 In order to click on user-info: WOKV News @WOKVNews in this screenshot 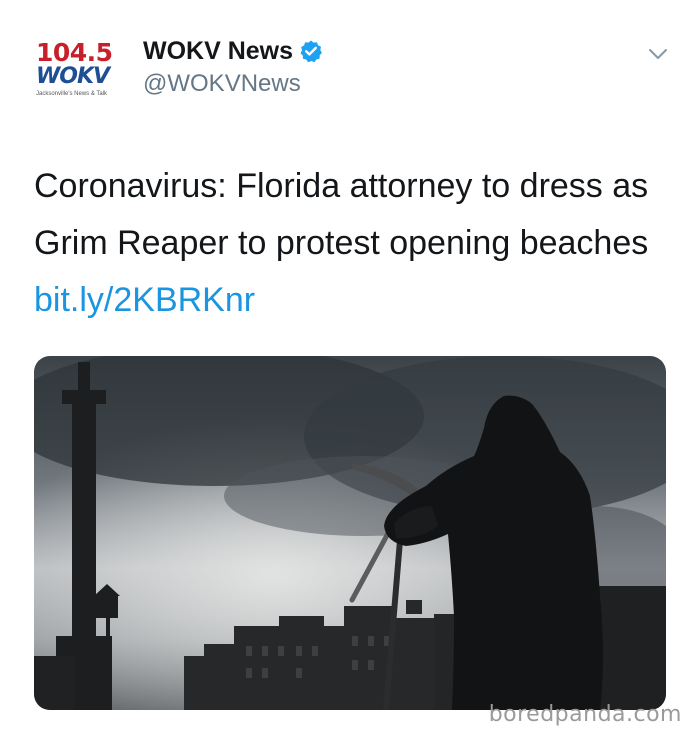, I will do `click(233, 67)`.